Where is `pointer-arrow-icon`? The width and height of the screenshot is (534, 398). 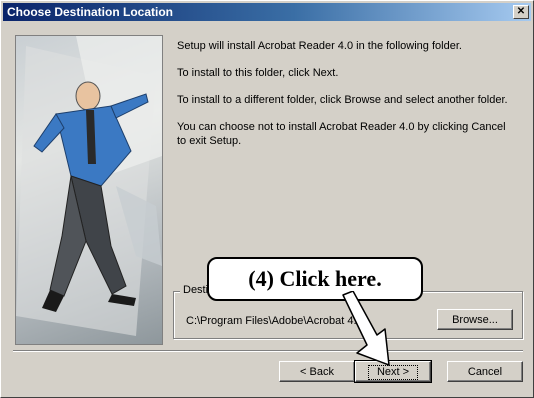
pointer-arrow-icon is located at coordinates (366, 328).